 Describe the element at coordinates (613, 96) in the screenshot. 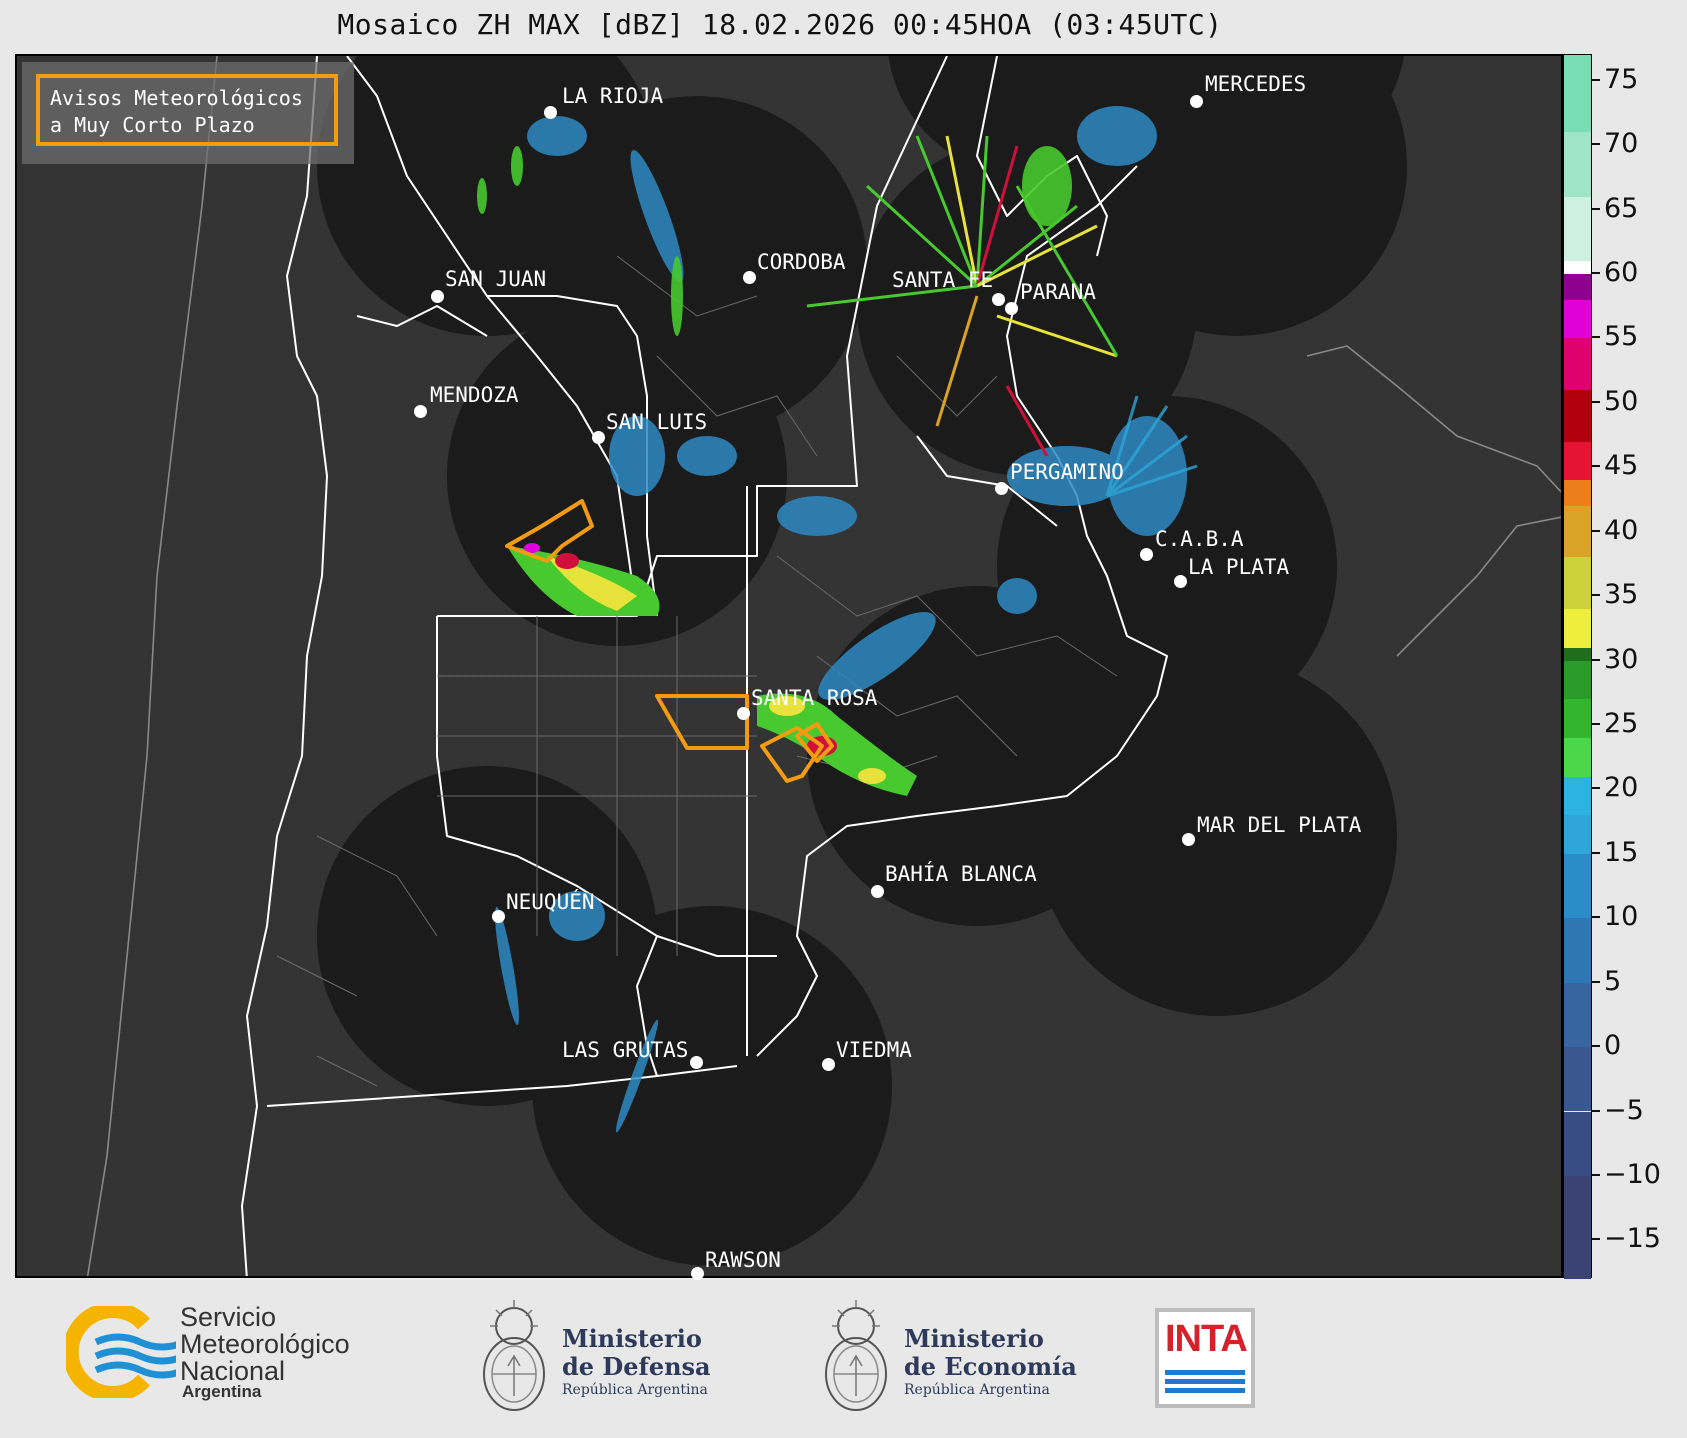

I see `city-label: LA RIOJA` at that location.